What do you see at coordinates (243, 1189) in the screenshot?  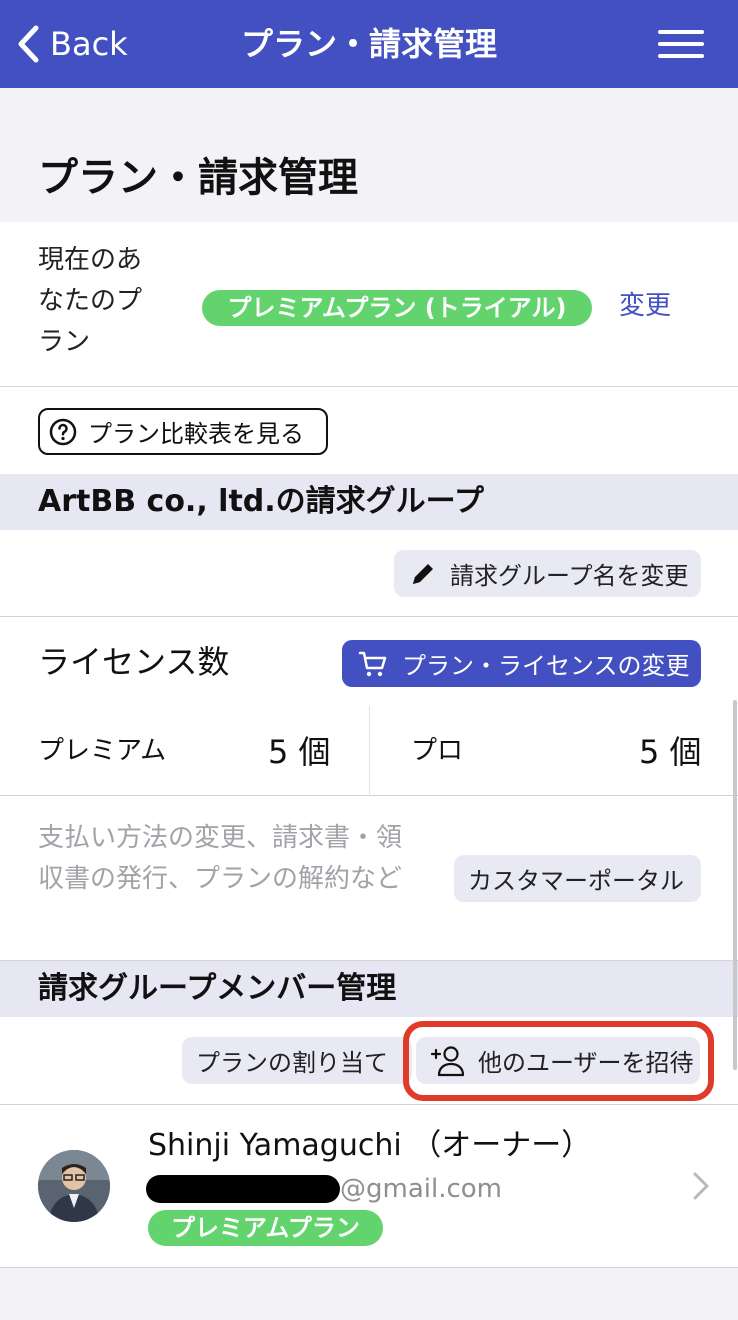 I see `redacted-email` at bounding box center [243, 1189].